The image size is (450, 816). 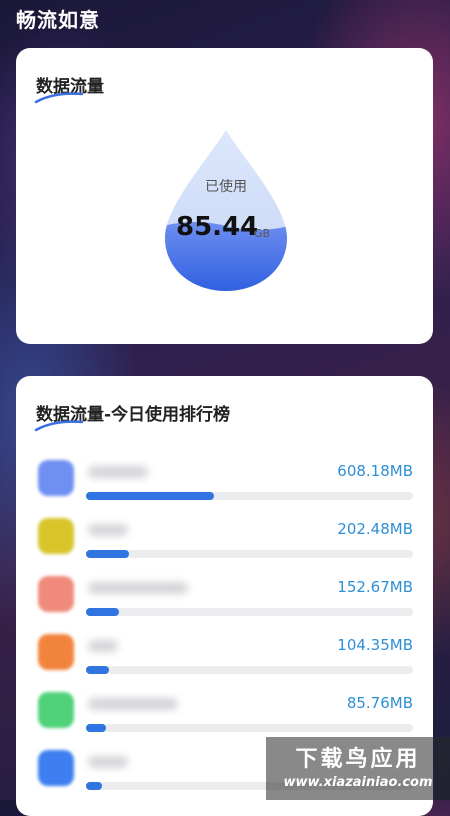 I want to click on watermark-logo: 下载鸟应用 www.xiazainiao.com, so click(x=358, y=768).